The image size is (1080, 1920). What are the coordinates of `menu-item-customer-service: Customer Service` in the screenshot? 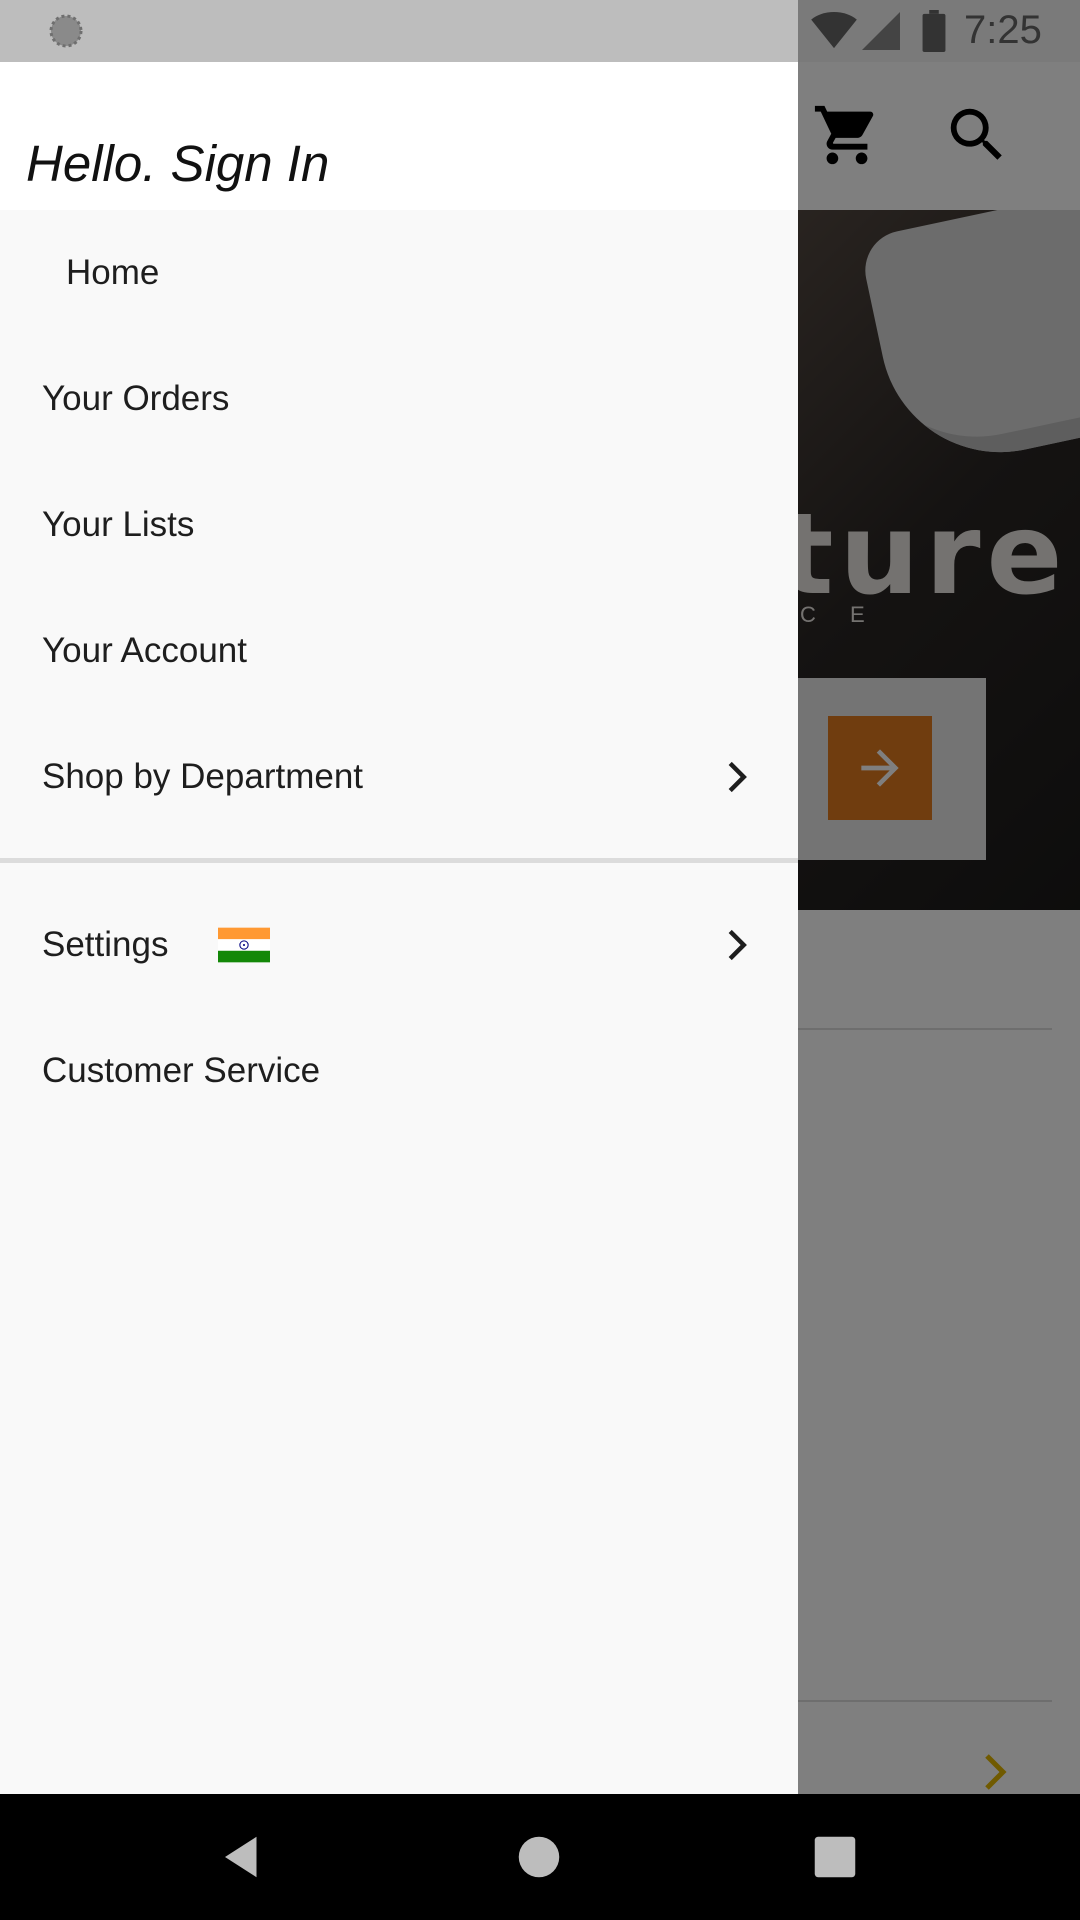 It's located at (399, 1071).